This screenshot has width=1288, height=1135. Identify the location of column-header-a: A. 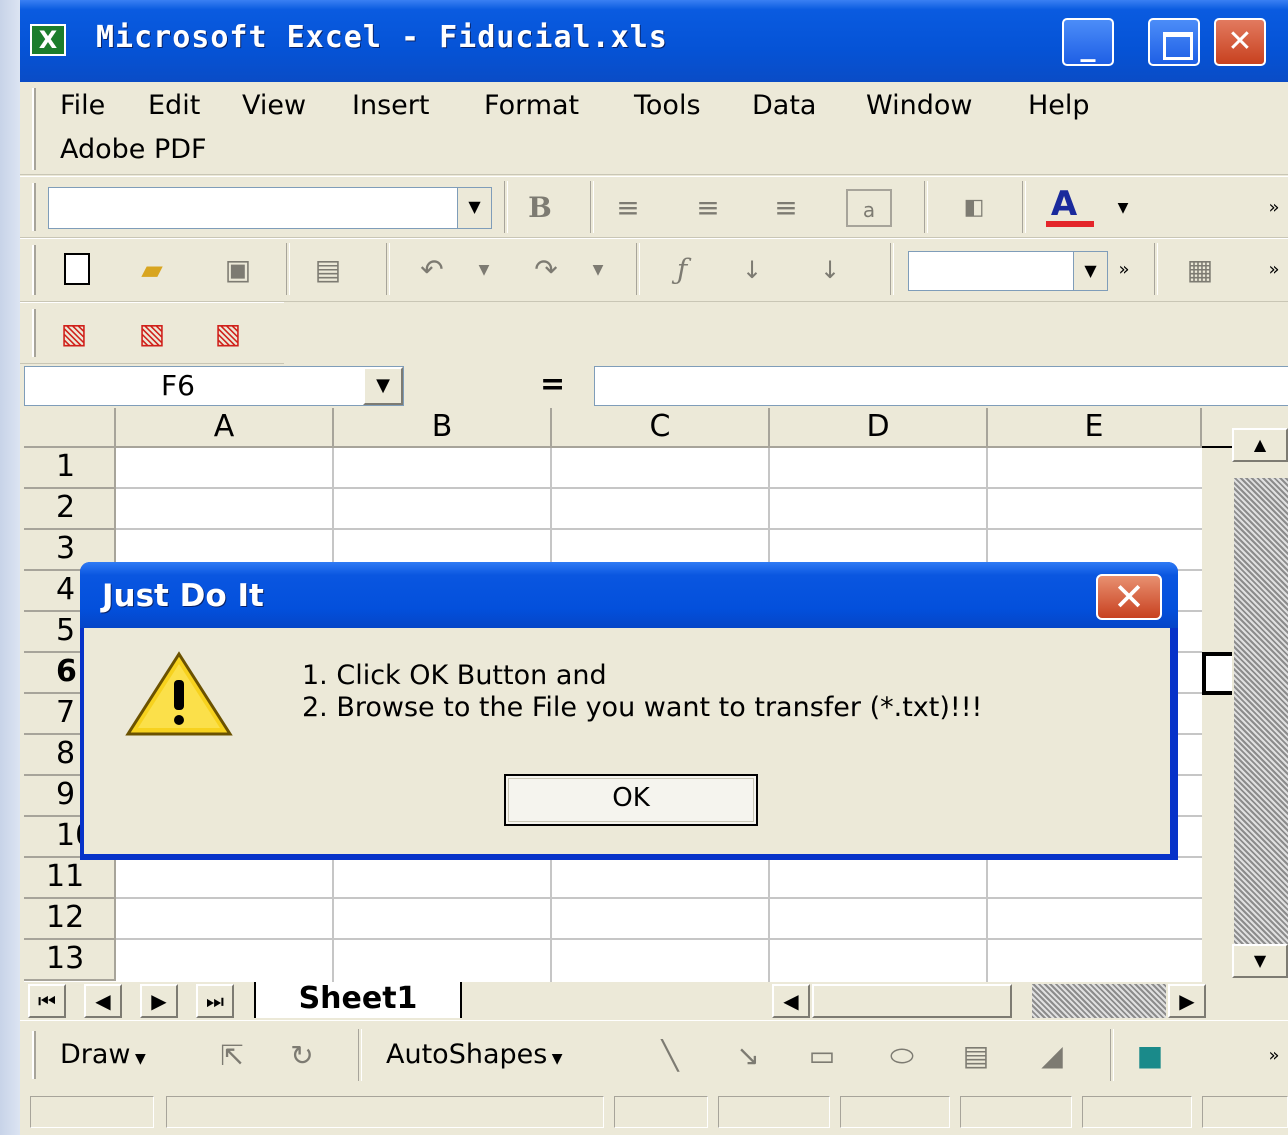
(225, 428).